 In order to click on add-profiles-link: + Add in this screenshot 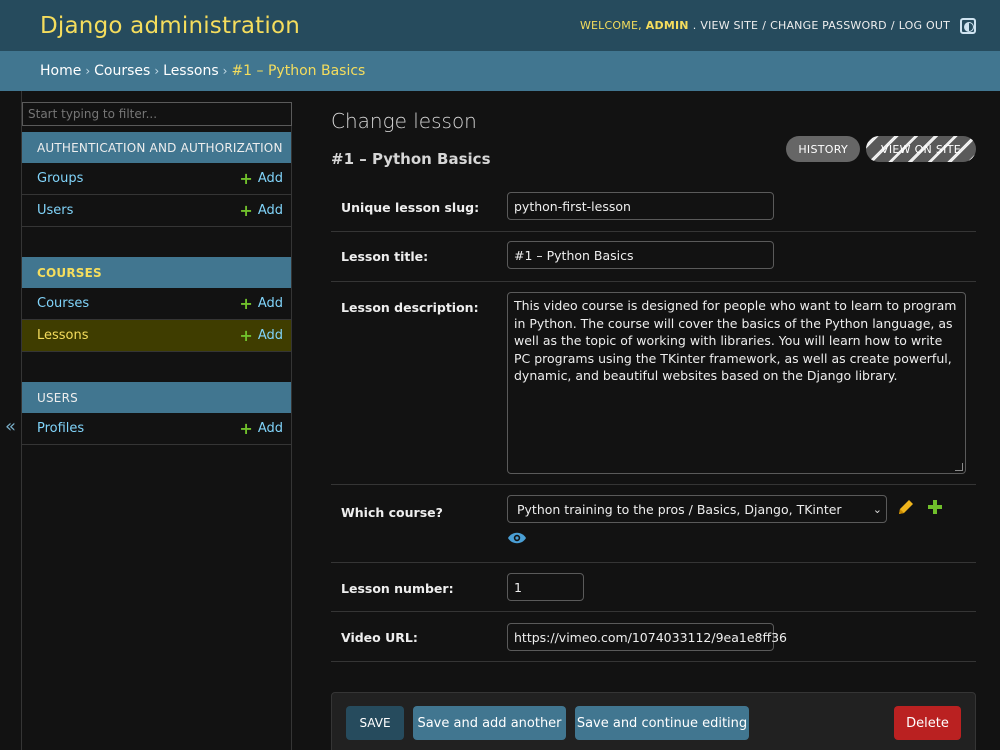, I will do `click(261, 428)`.